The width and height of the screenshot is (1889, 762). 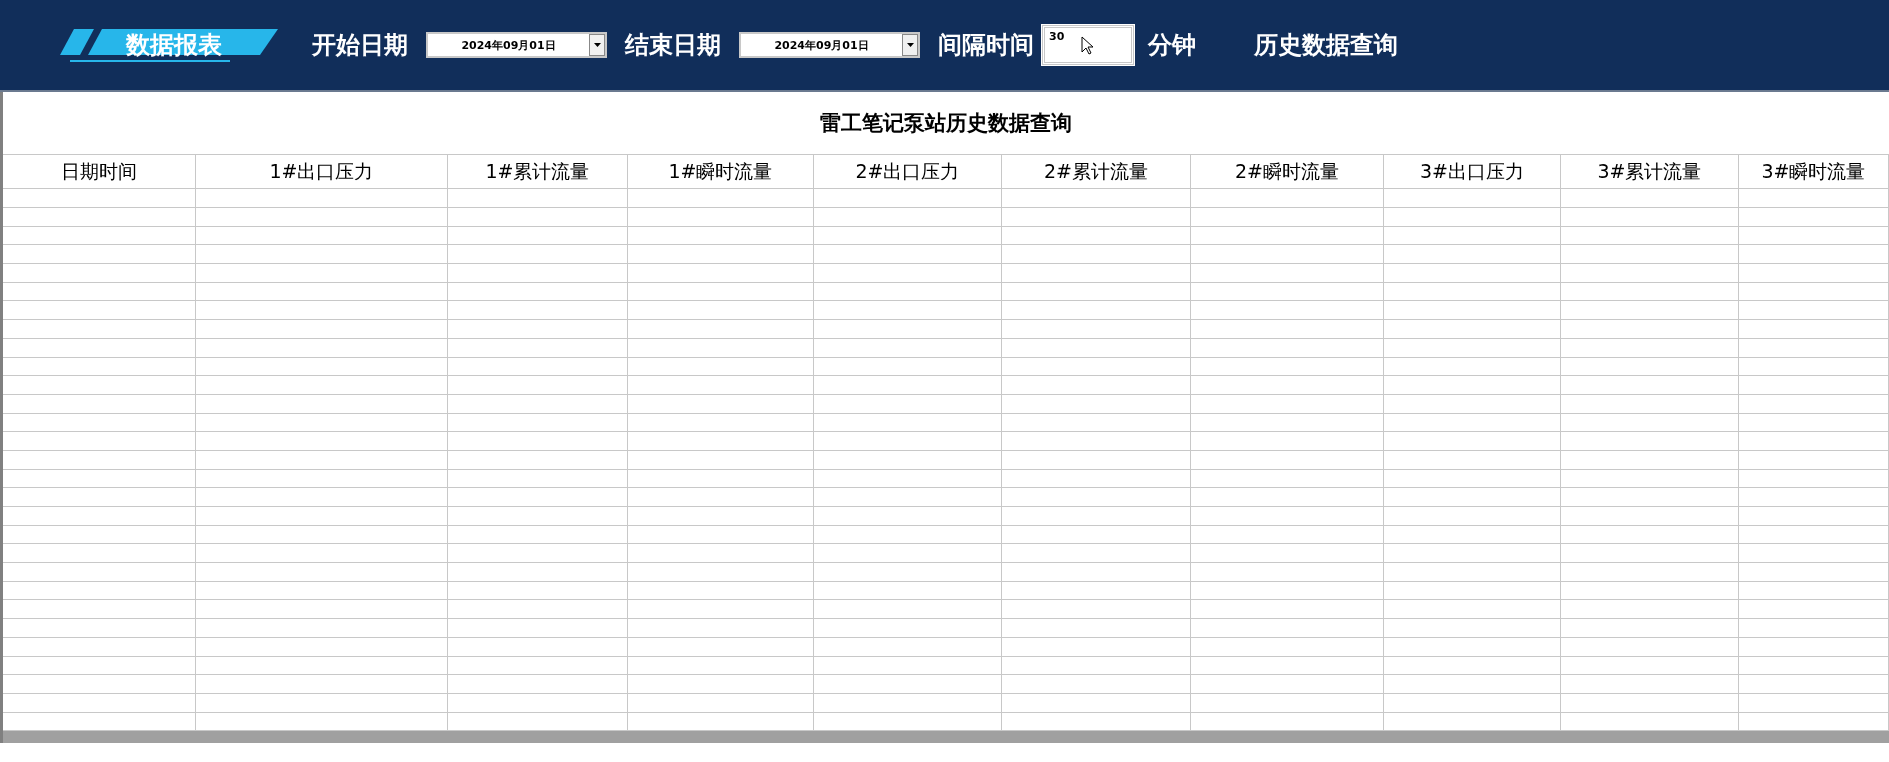 I want to click on scroll-bar, so click(x=946, y=737).